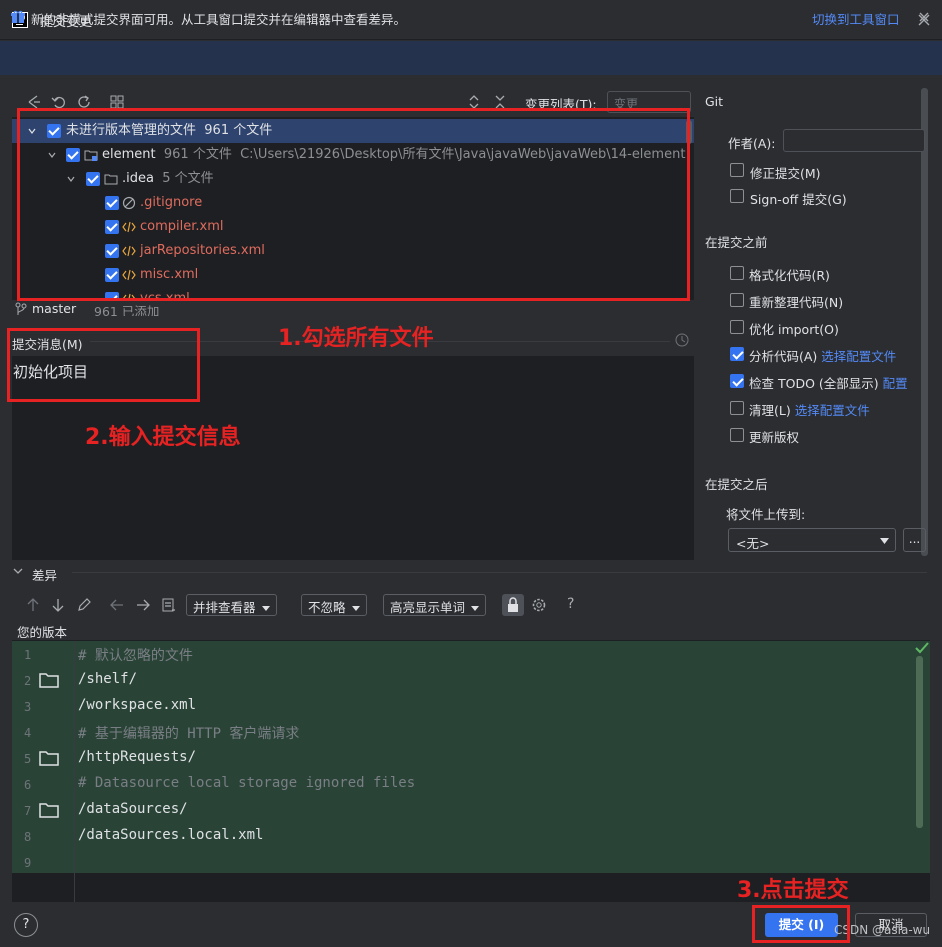 The image size is (942, 947). What do you see at coordinates (143, 605) in the screenshot?
I see `next-file-icon` at bounding box center [143, 605].